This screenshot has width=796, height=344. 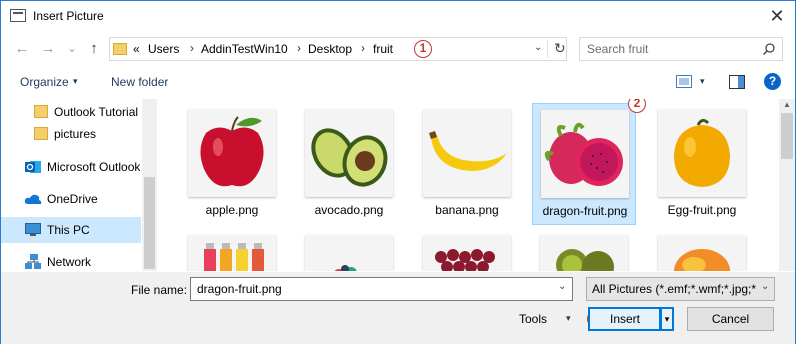 What do you see at coordinates (702, 153) in the screenshot?
I see `egg-fruit-image` at bounding box center [702, 153].